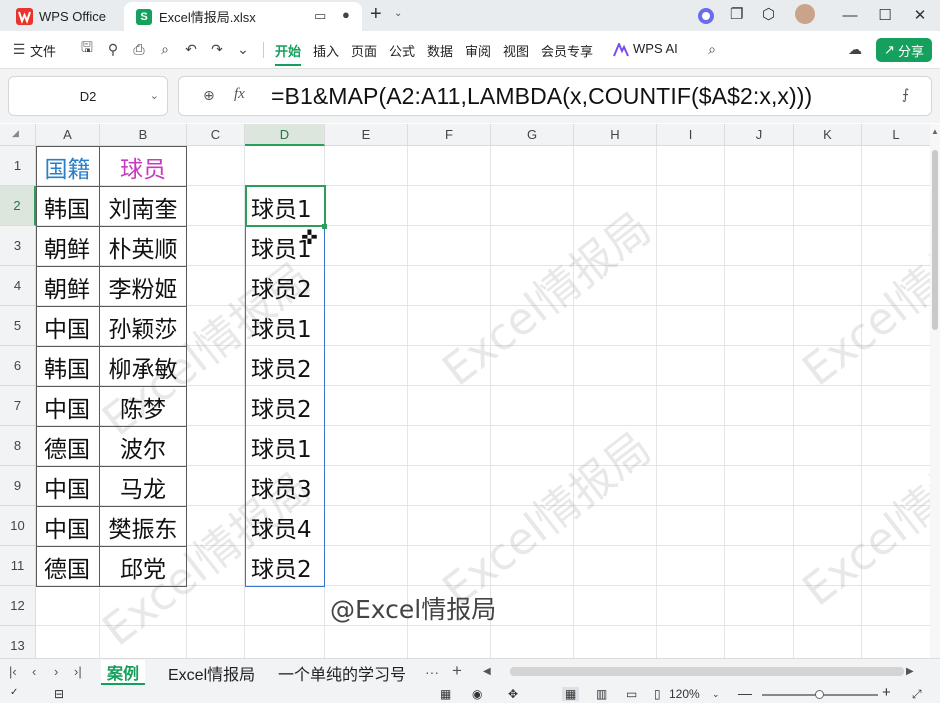 The width and height of the screenshot is (940, 703). What do you see at coordinates (712, 49) in the screenshot?
I see `search-icon: ⌕` at bounding box center [712, 49].